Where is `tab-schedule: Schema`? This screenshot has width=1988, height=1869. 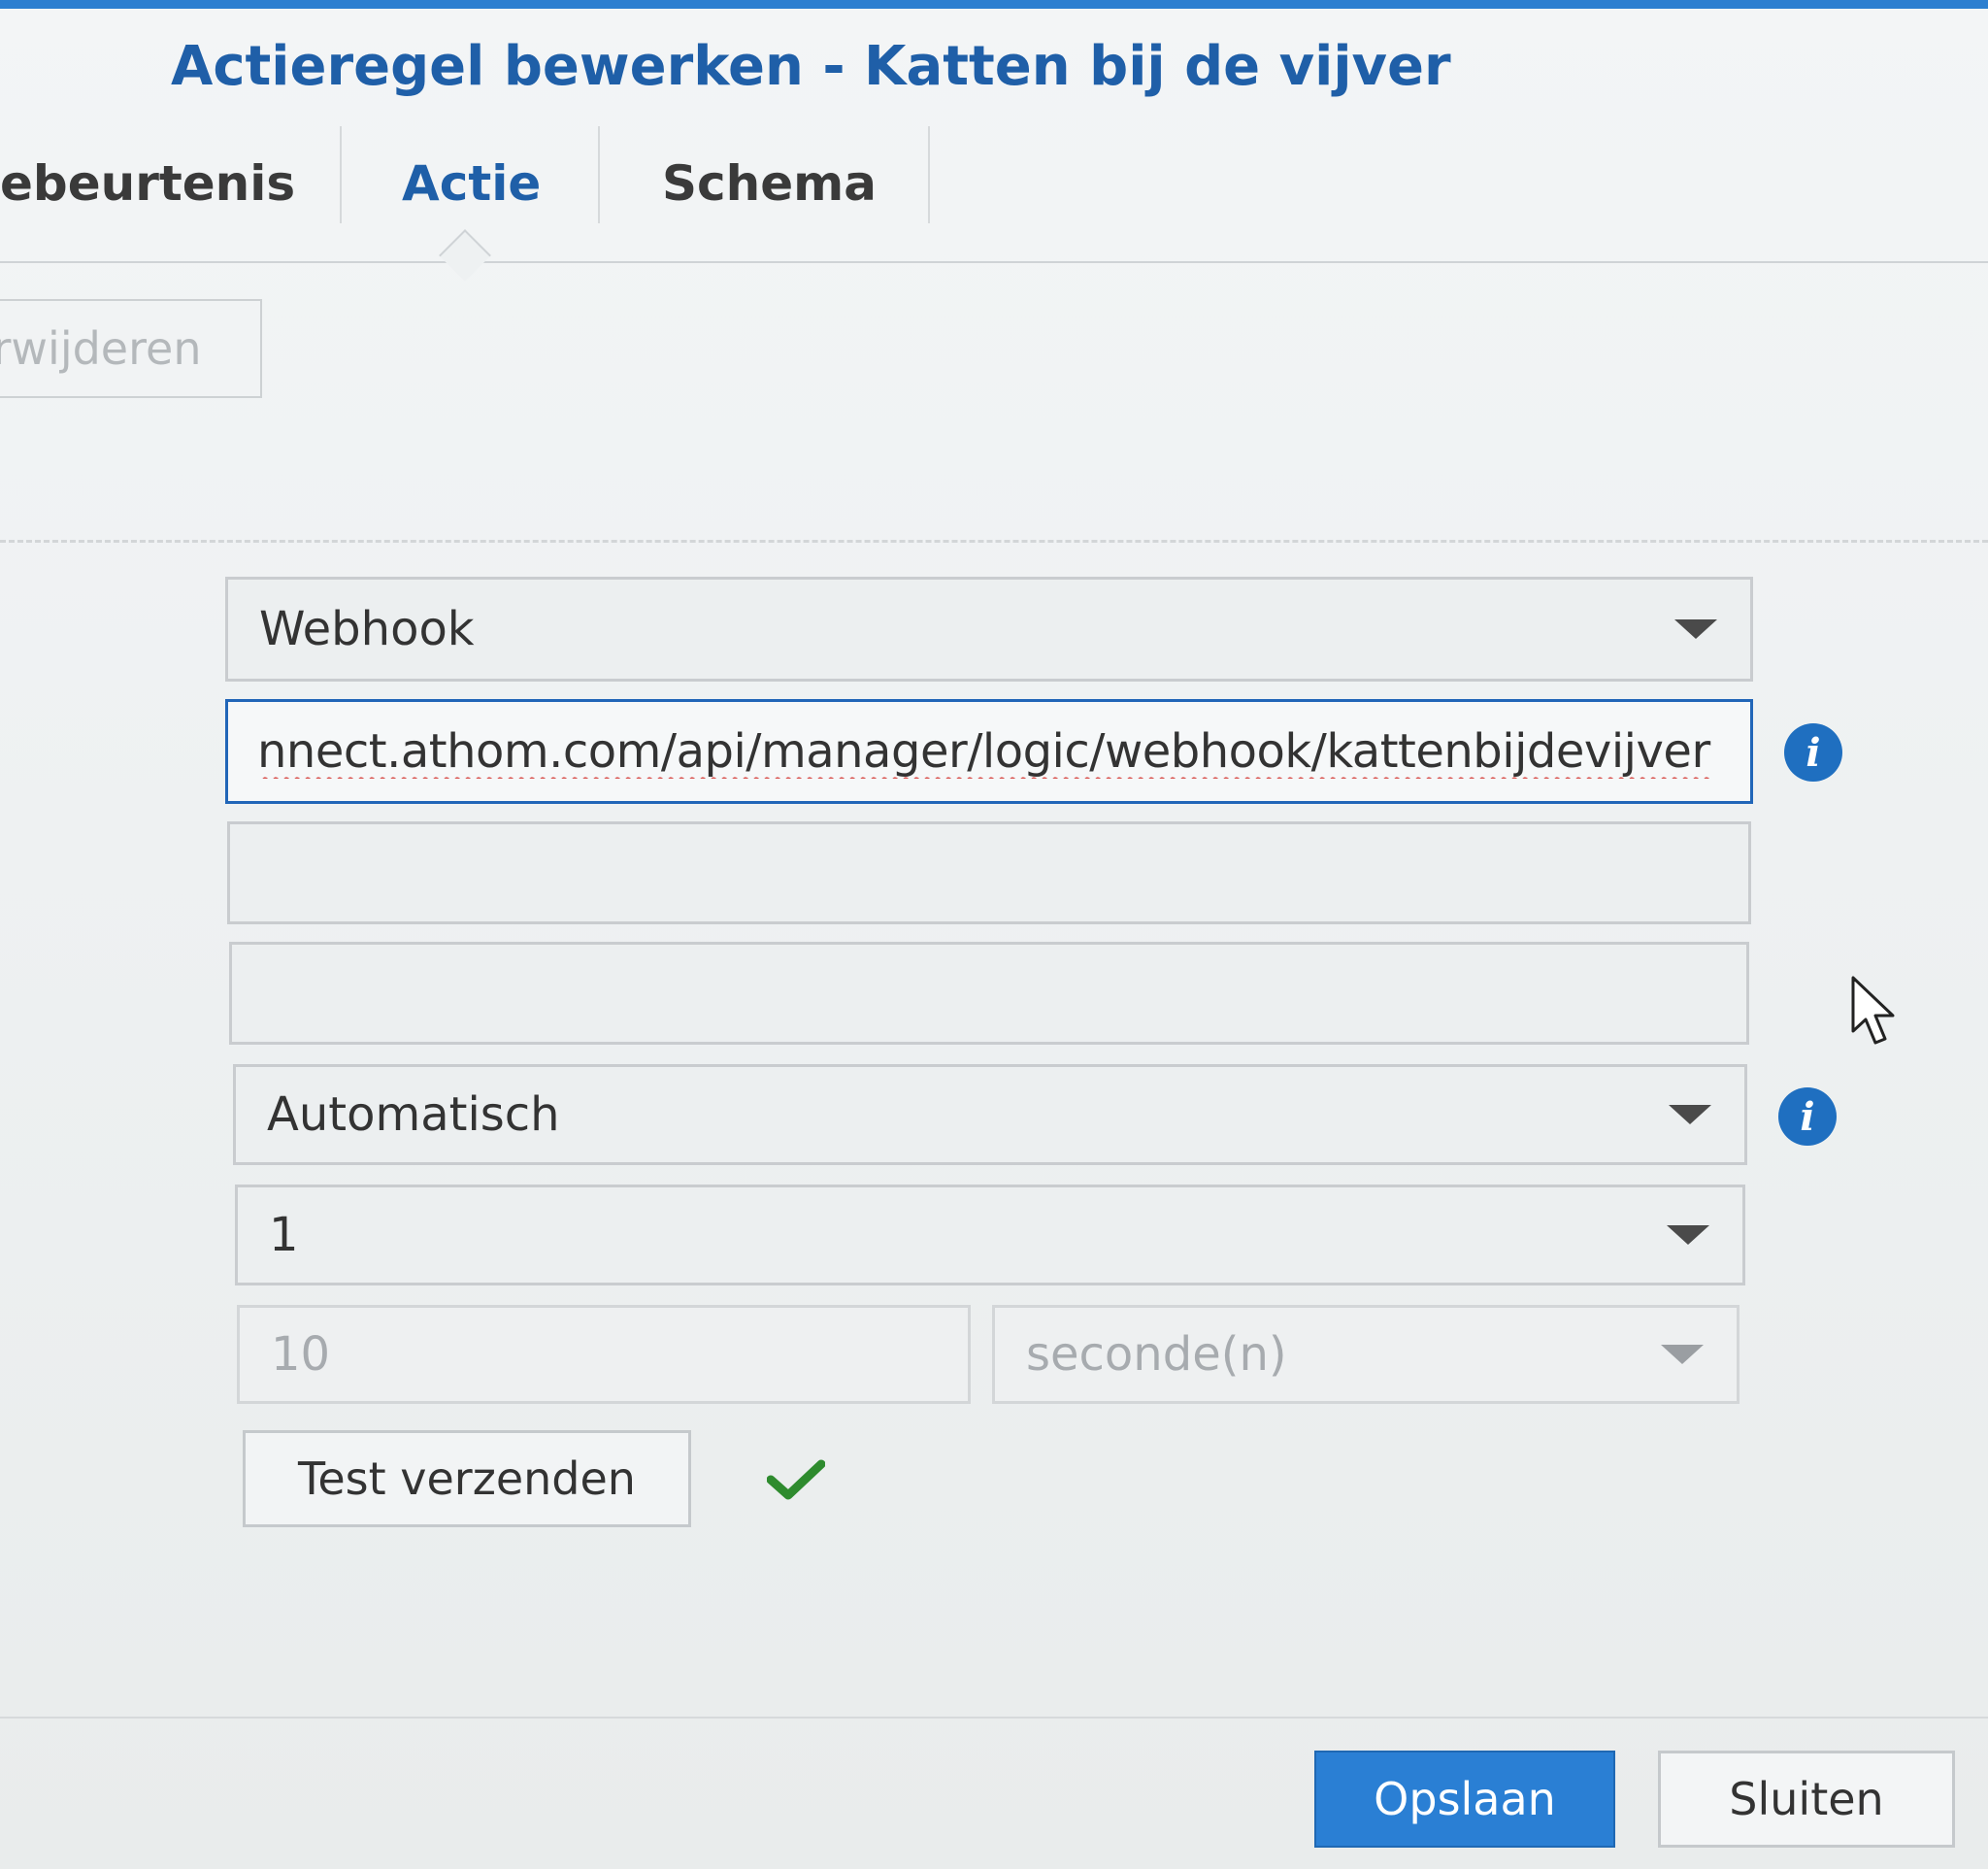
tab-schedule: Schema is located at coordinates (769, 183).